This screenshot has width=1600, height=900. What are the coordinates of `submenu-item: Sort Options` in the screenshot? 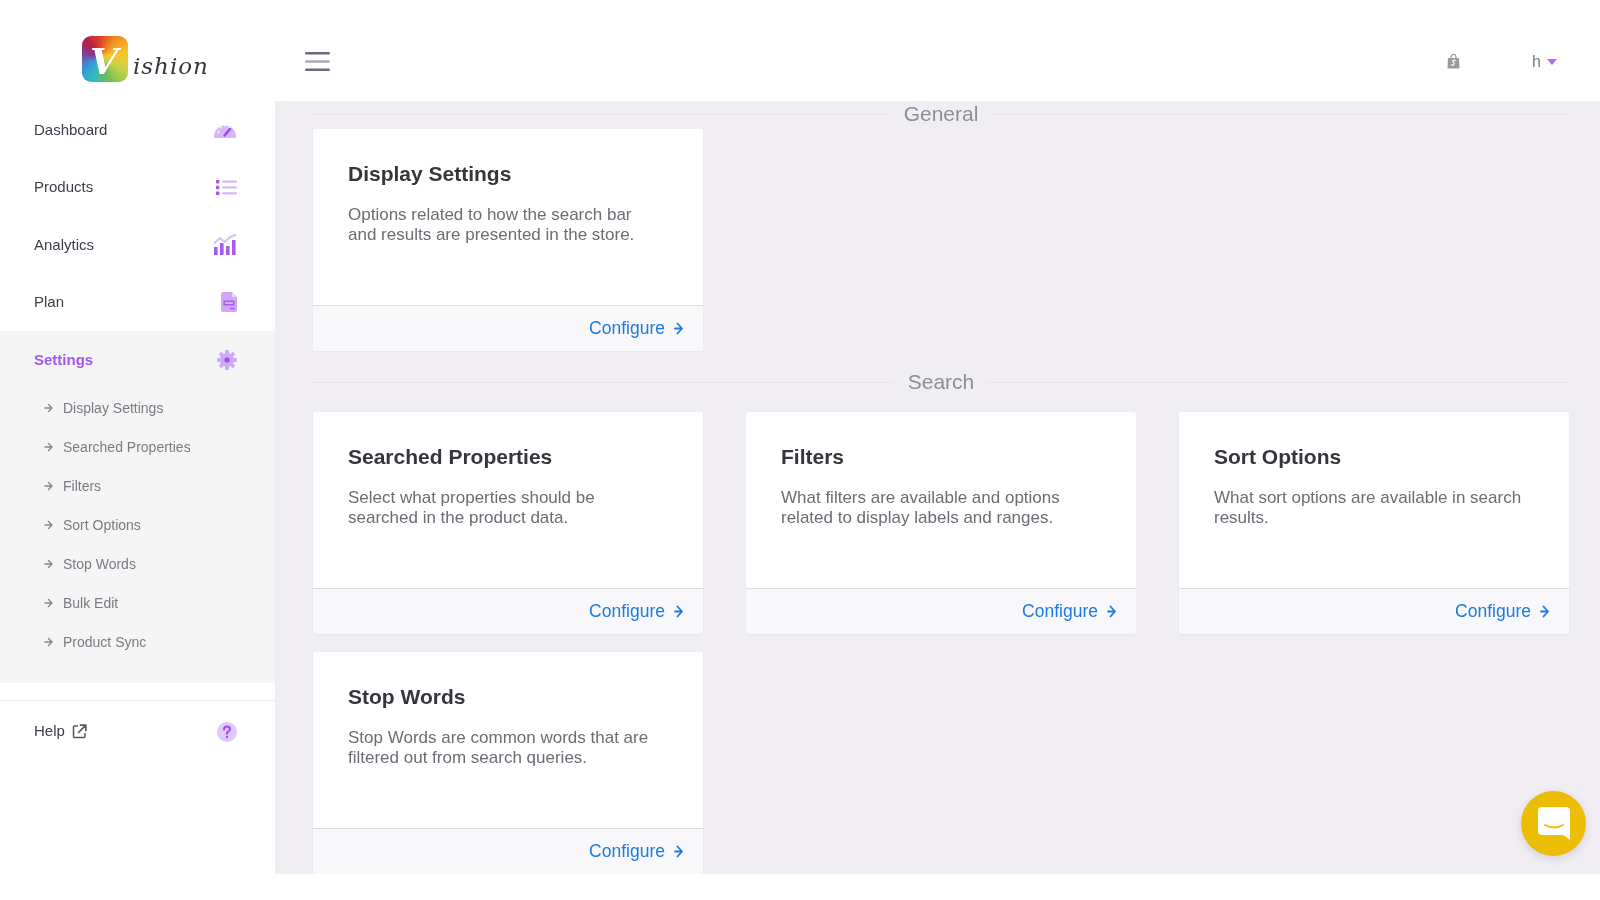 It's located at (137, 525).